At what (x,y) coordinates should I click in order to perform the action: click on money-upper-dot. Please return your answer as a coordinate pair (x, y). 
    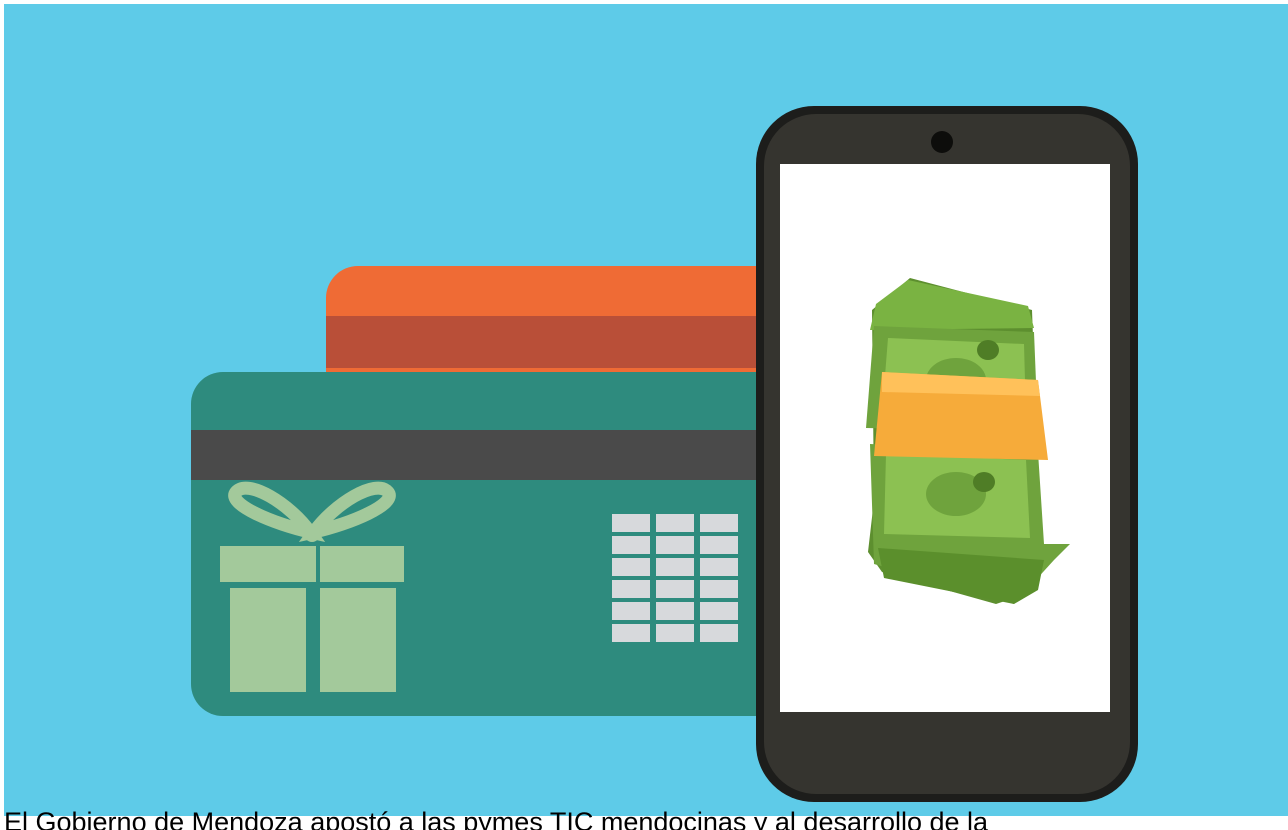
    Looking at the image, I should click on (988, 350).